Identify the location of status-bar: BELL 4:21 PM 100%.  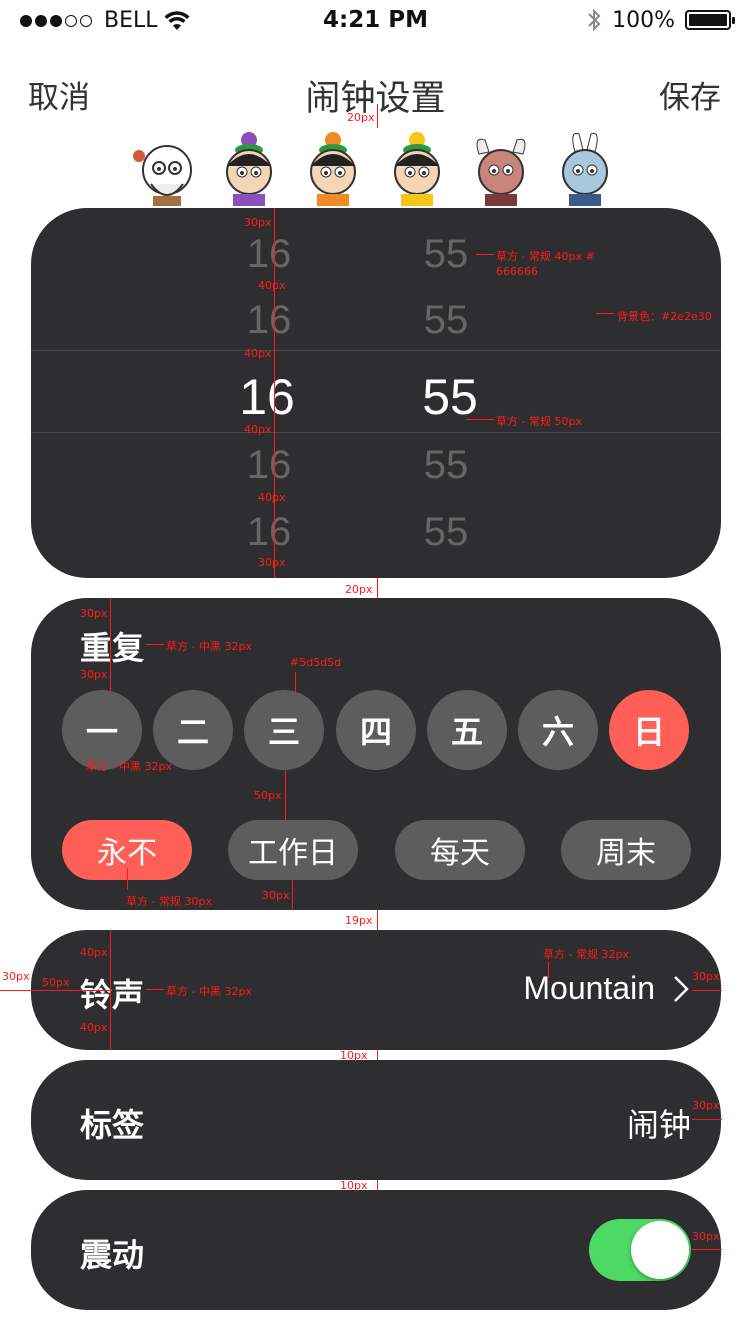
(375, 20).